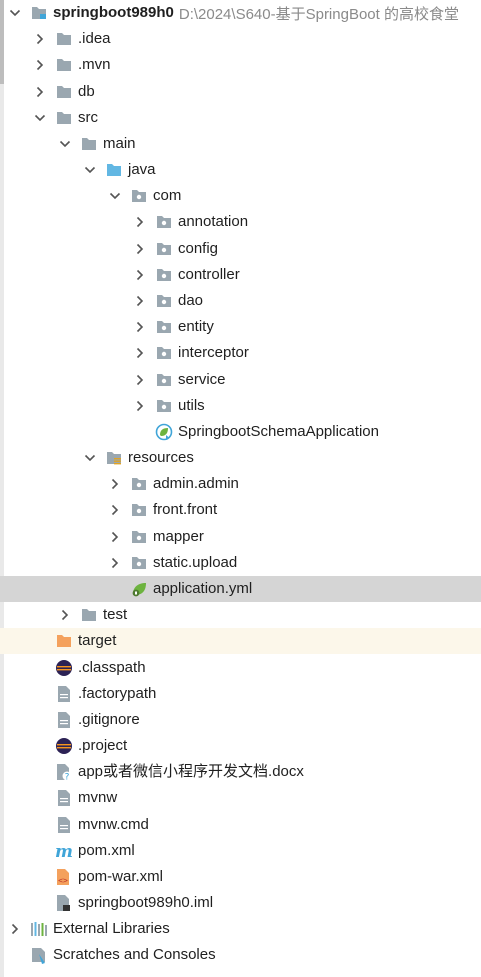 This screenshot has width=481, height=977. I want to click on tree-row: mvnw.cmd, so click(240, 825).